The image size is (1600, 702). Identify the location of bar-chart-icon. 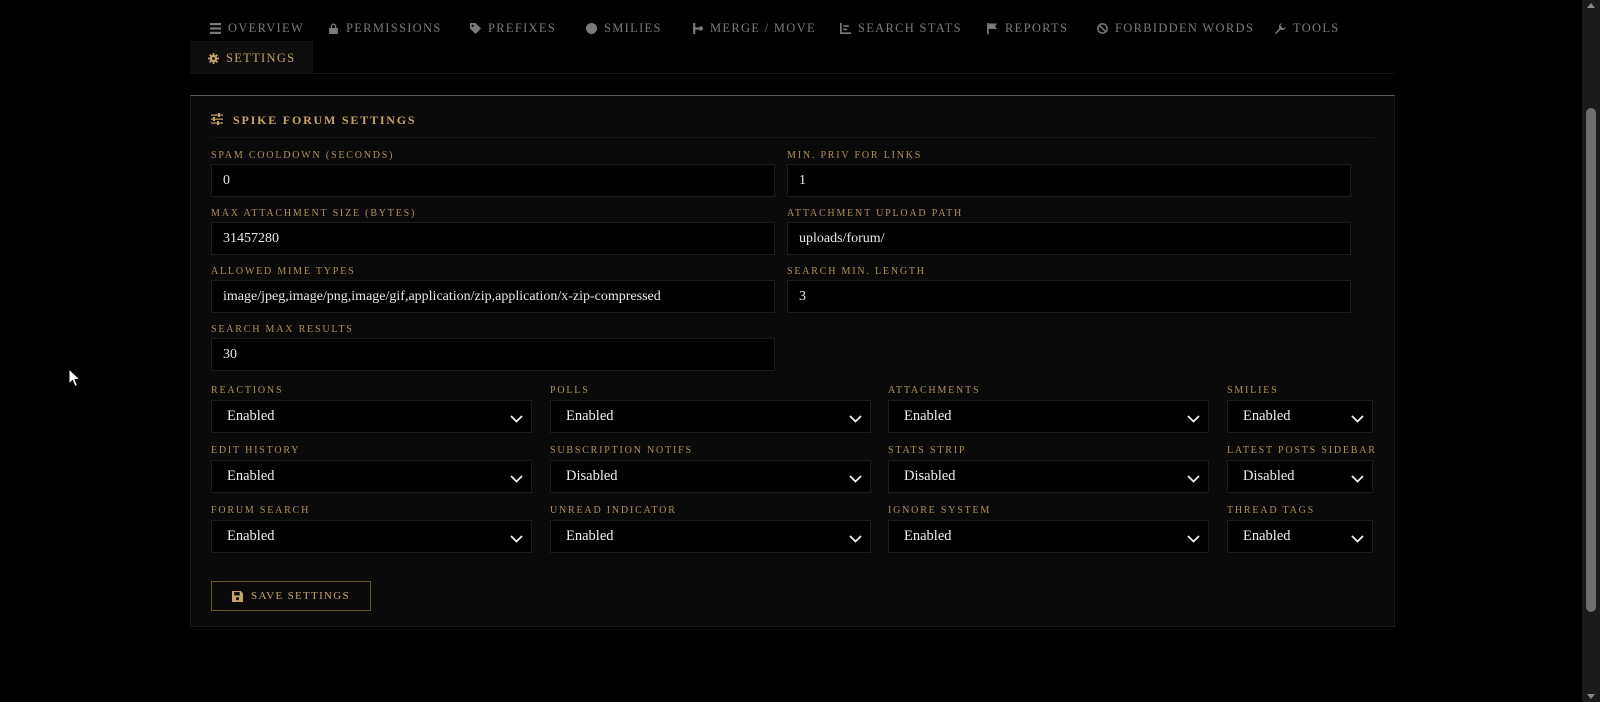
(845, 28).